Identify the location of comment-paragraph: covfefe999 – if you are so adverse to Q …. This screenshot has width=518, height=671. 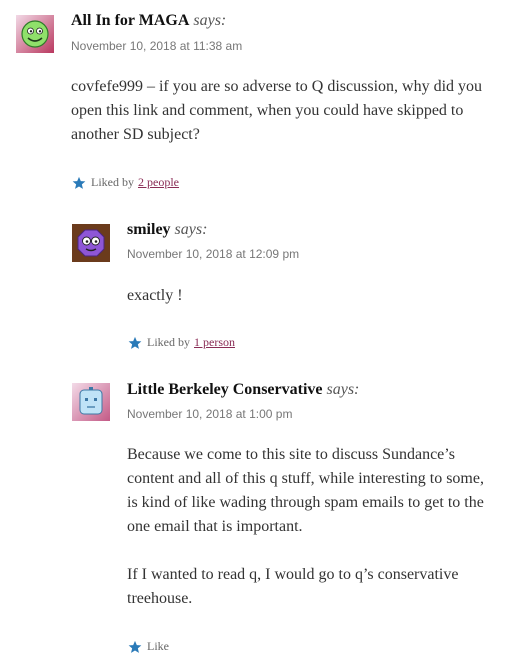
(277, 110).